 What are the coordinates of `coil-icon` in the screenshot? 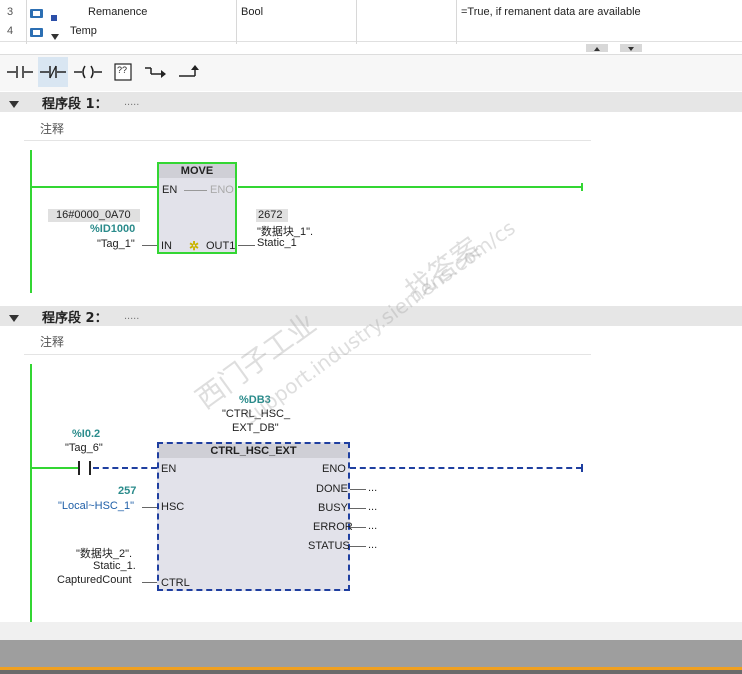 It's located at (88, 72).